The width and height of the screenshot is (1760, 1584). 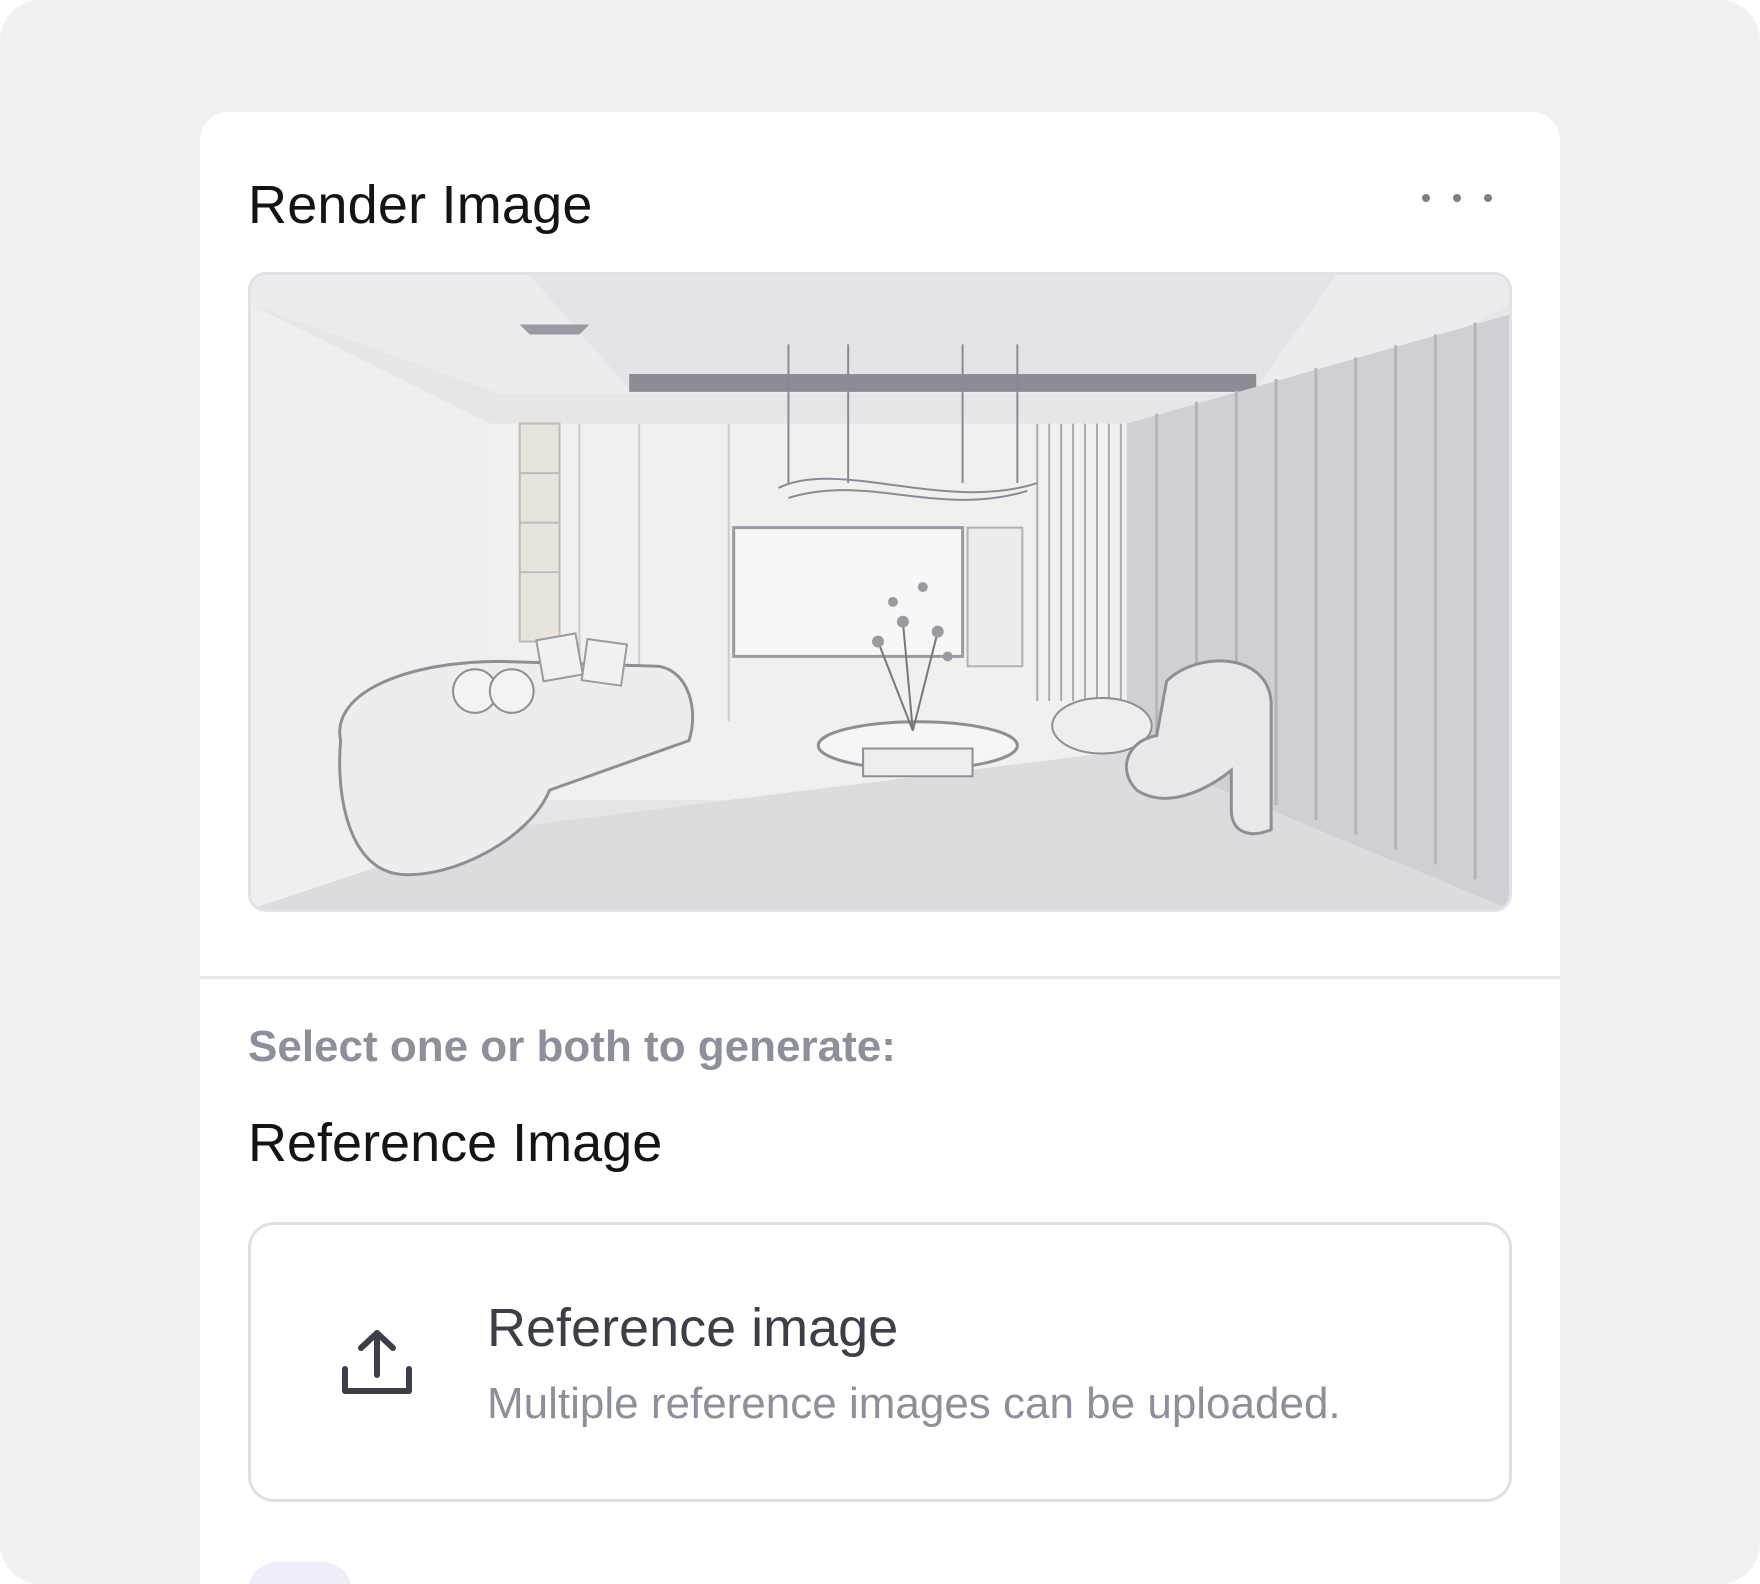 I want to click on card-header: Render Image, so click(x=880, y=200).